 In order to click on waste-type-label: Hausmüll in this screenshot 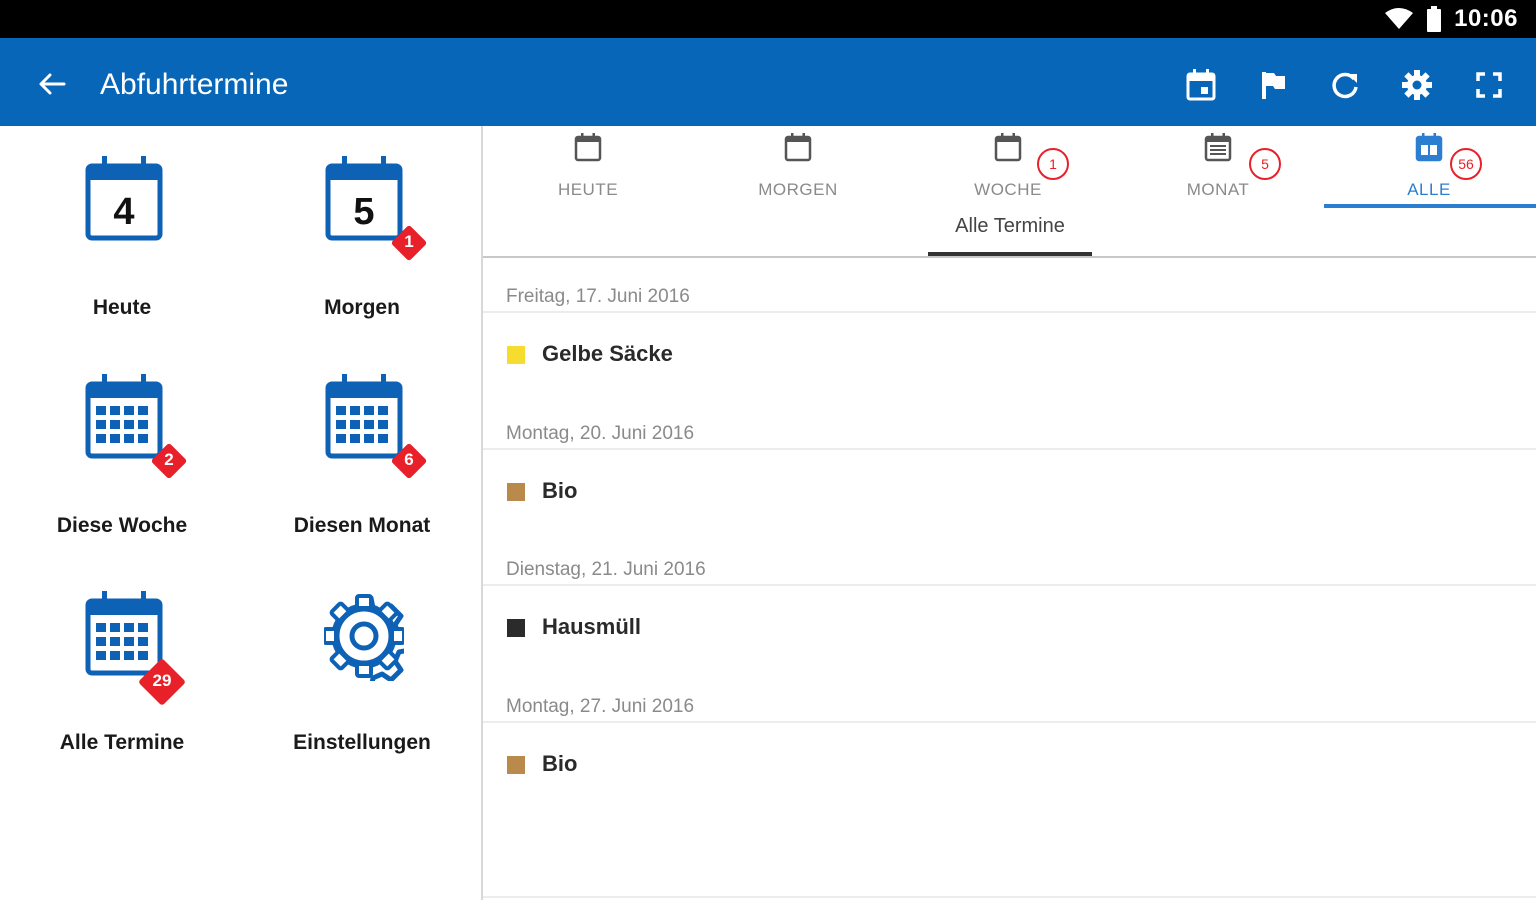, I will do `click(592, 626)`.